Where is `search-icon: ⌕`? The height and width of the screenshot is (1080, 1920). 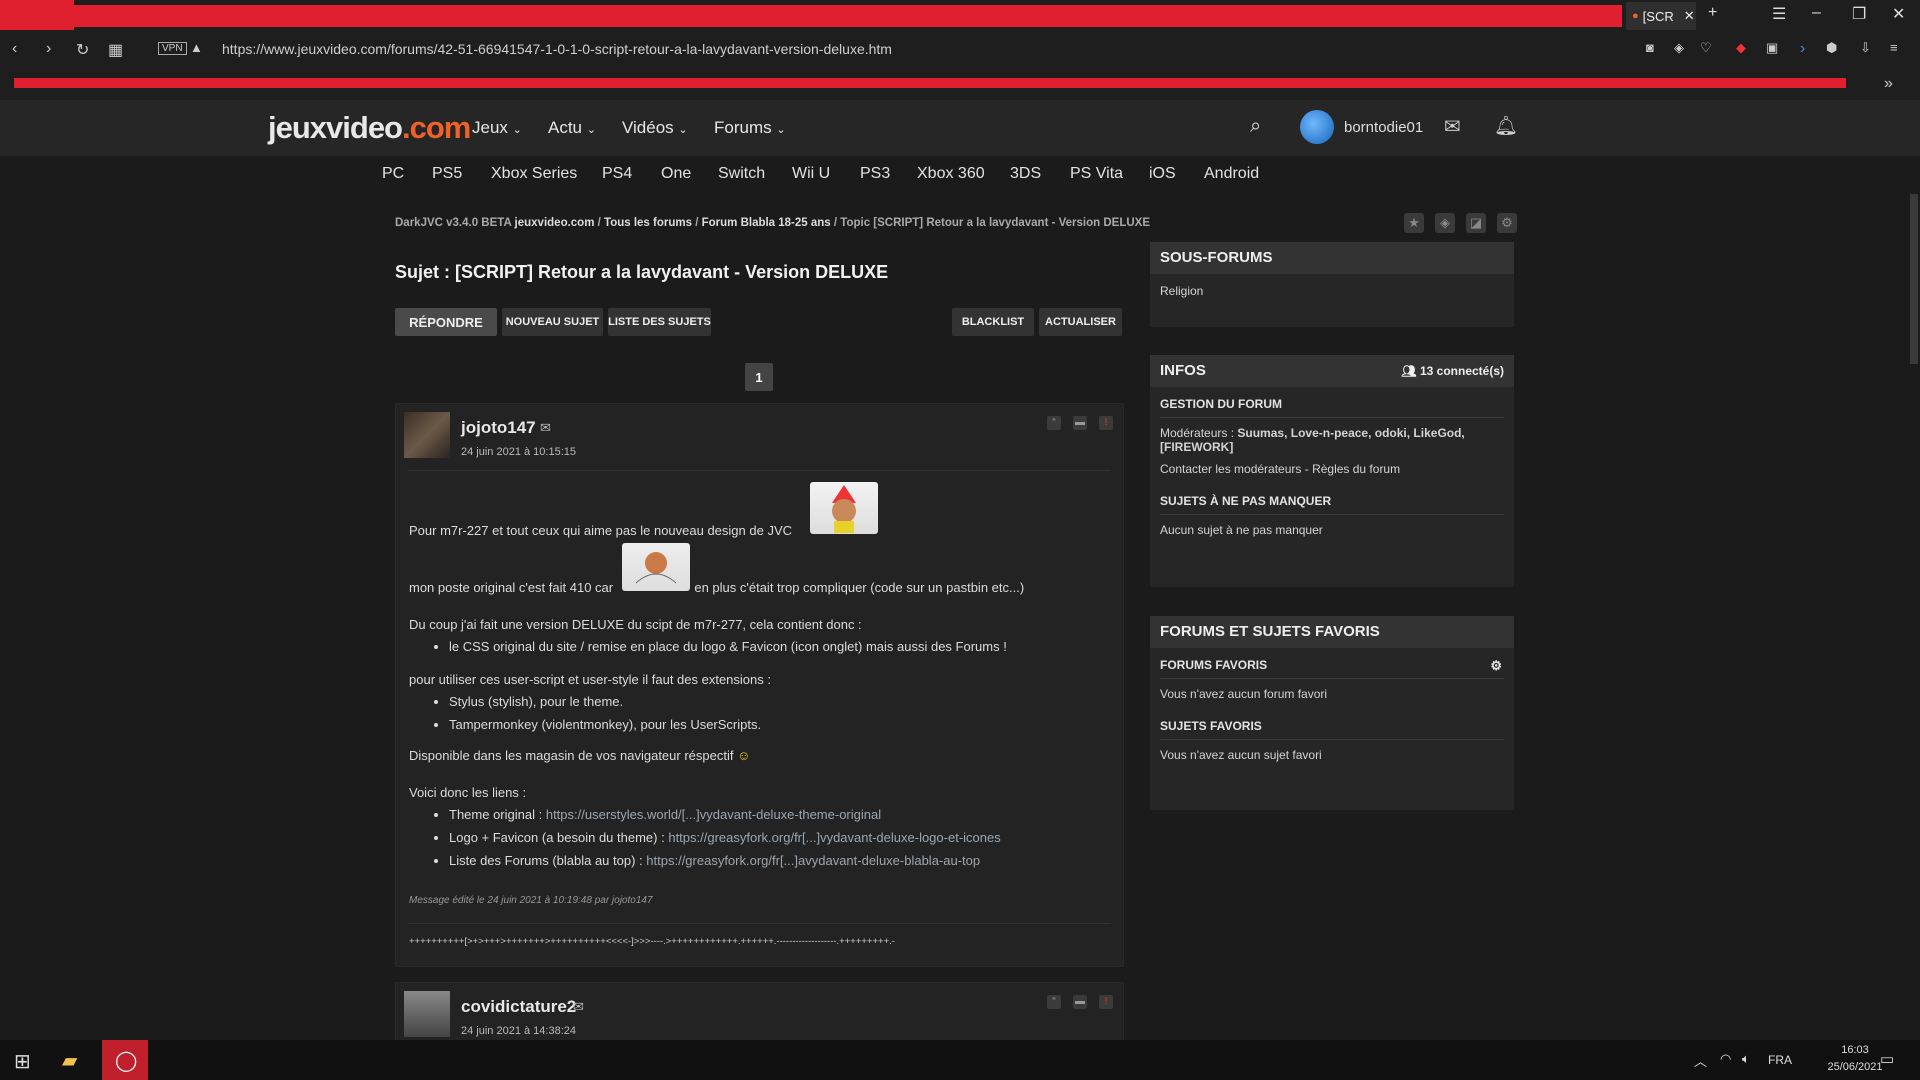 search-icon: ⌕ is located at coordinates (1255, 126).